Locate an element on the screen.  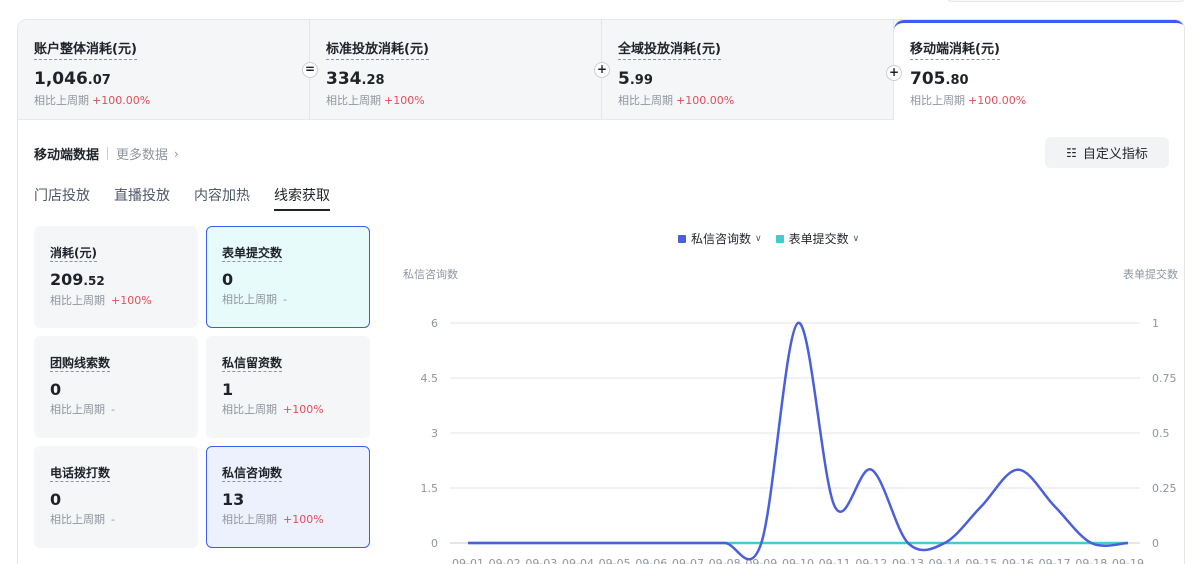
x-tick-label: 09-17 is located at coordinates (1055, 560).